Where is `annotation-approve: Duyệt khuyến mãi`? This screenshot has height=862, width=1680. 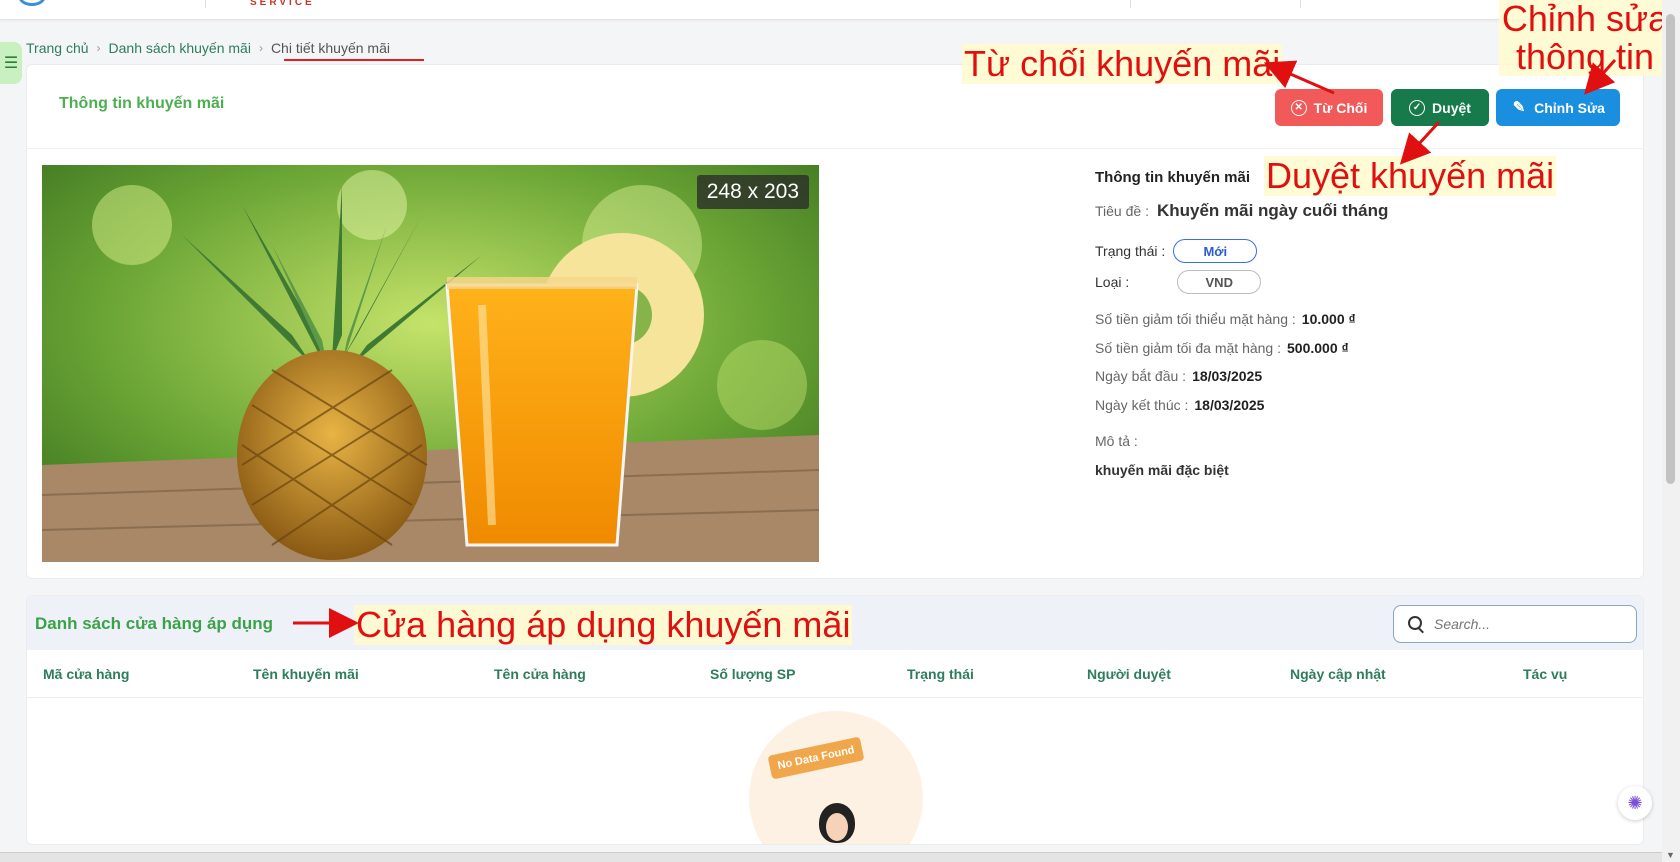
annotation-approve: Duyệt khuyến mãi is located at coordinates (1410, 175).